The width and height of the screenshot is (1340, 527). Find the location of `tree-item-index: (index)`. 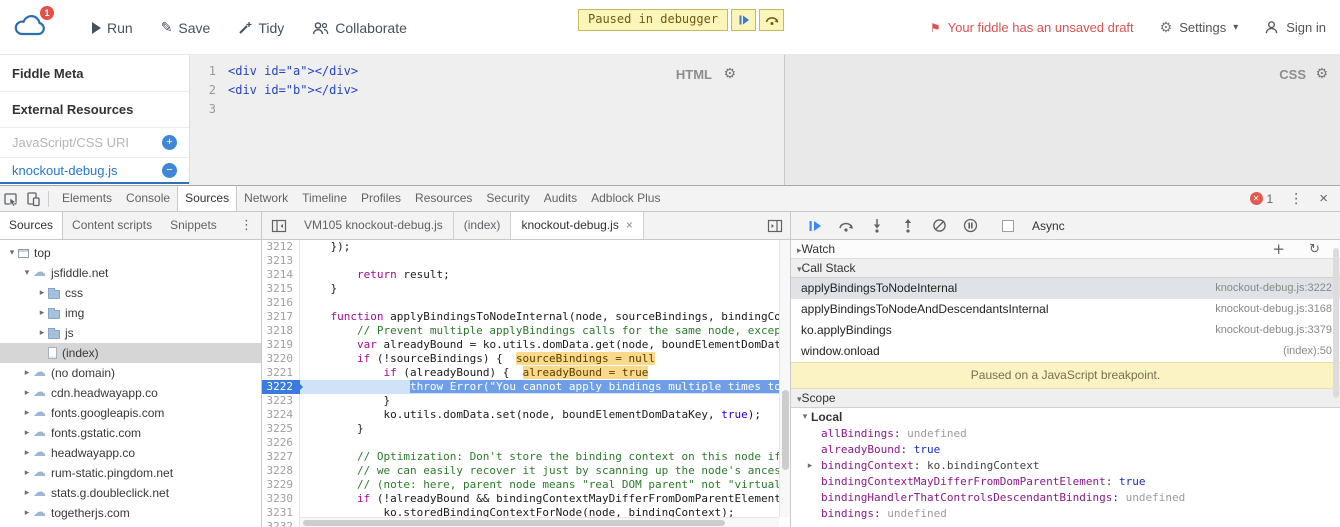

tree-item-index: (index) is located at coordinates (130, 353).